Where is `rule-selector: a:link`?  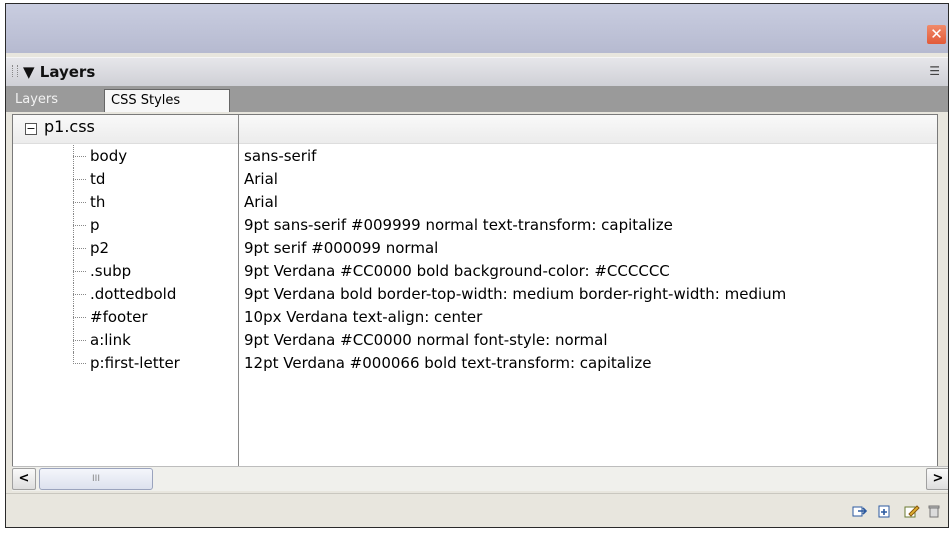
rule-selector: a:link is located at coordinates (110, 340).